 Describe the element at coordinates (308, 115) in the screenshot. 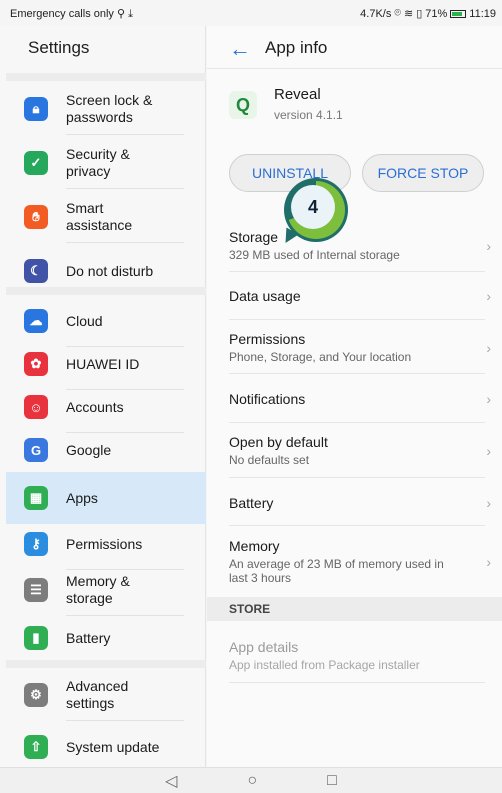

I see `app-version: version 4.1.1` at that location.